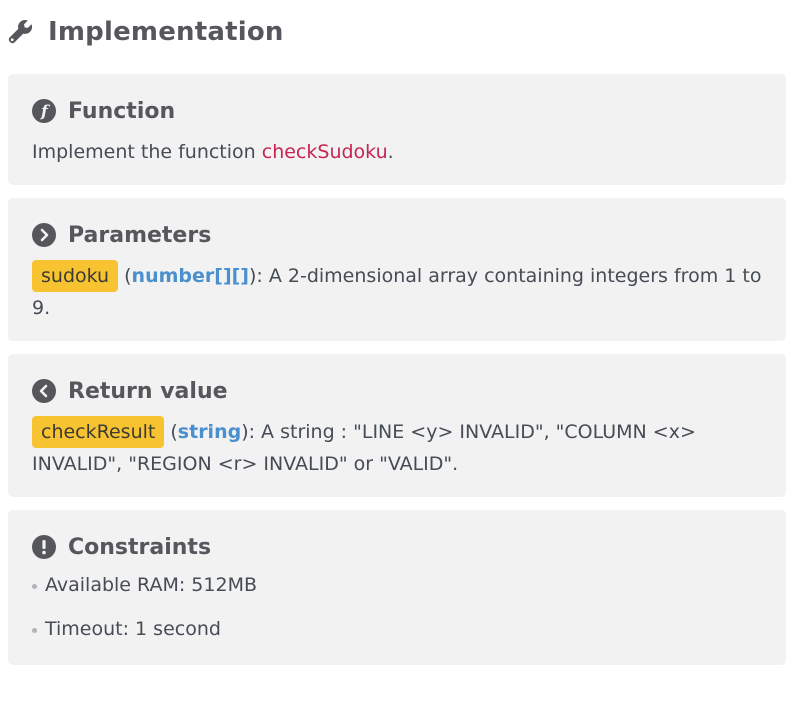 This screenshot has height=703, width=804. What do you see at coordinates (44, 547) in the screenshot?
I see `exclamation-circle-icon` at bounding box center [44, 547].